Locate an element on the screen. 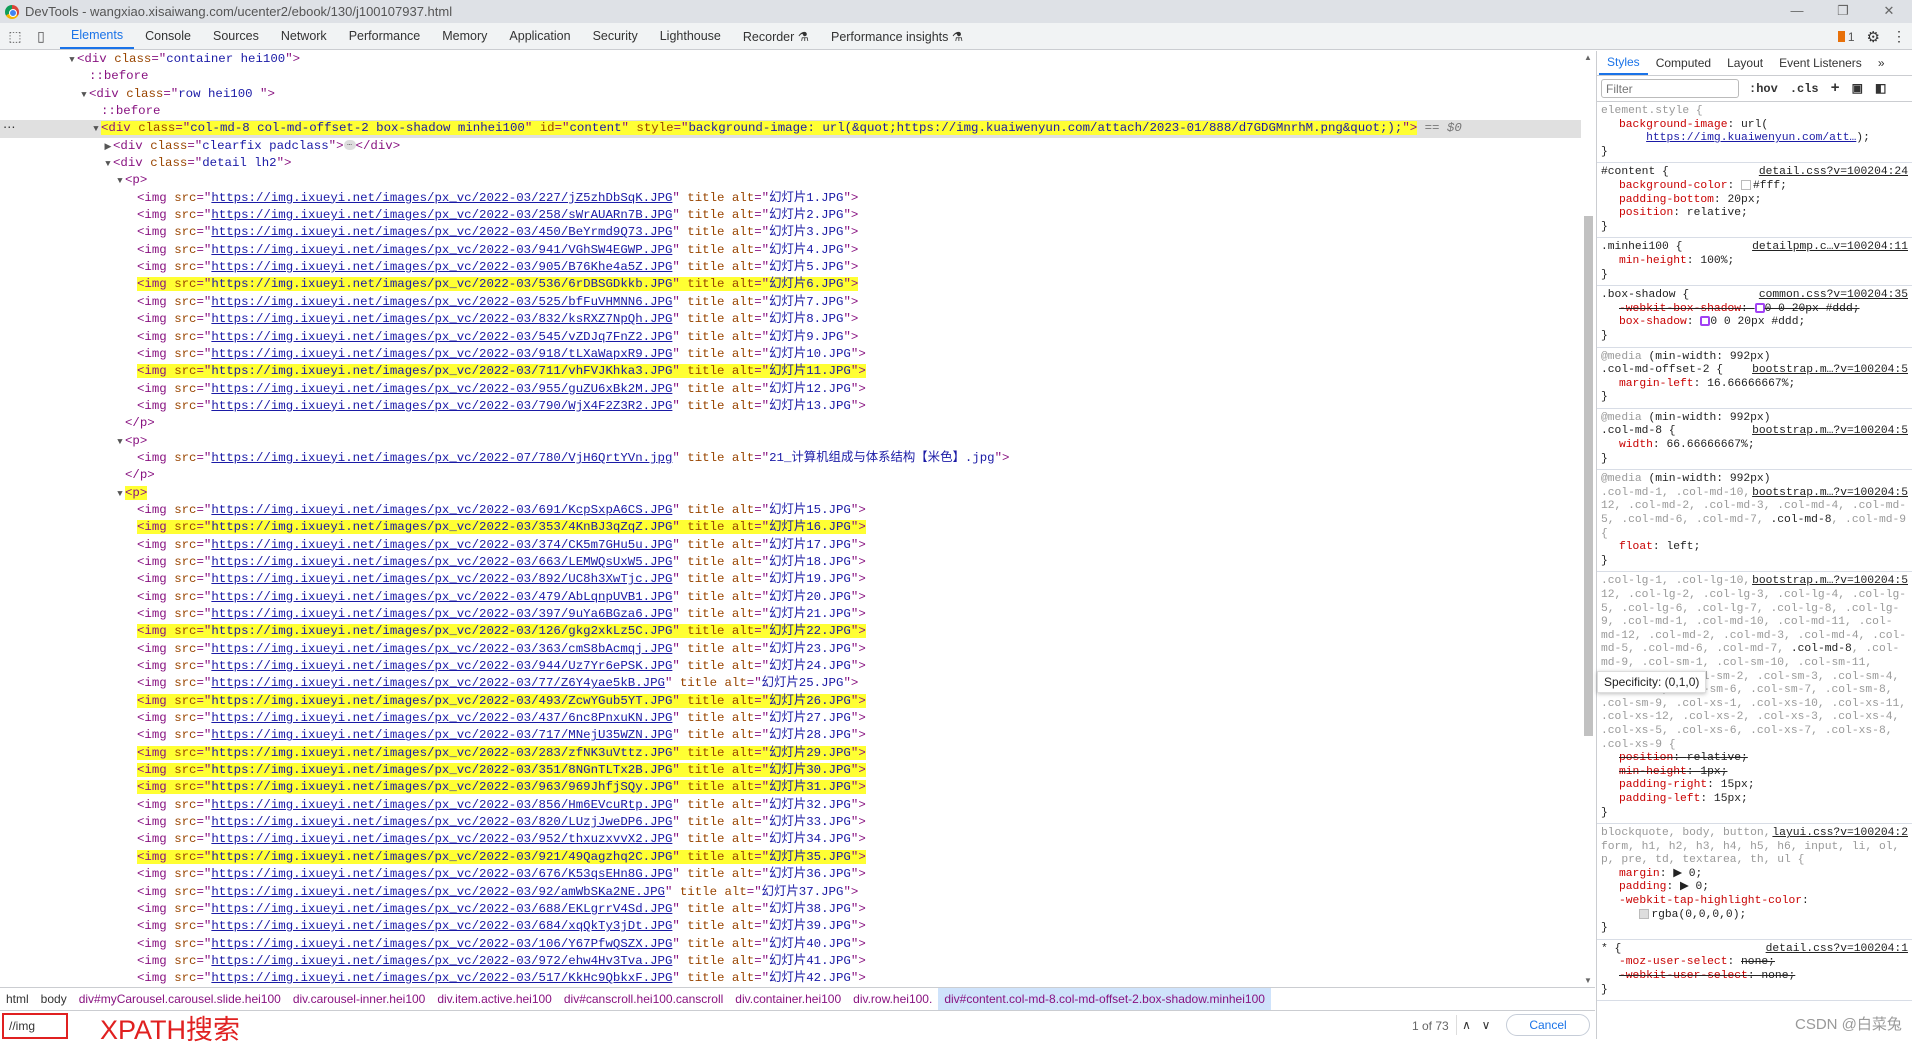  css-property: margin: ▶ 0; is located at coordinates (1754, 875).